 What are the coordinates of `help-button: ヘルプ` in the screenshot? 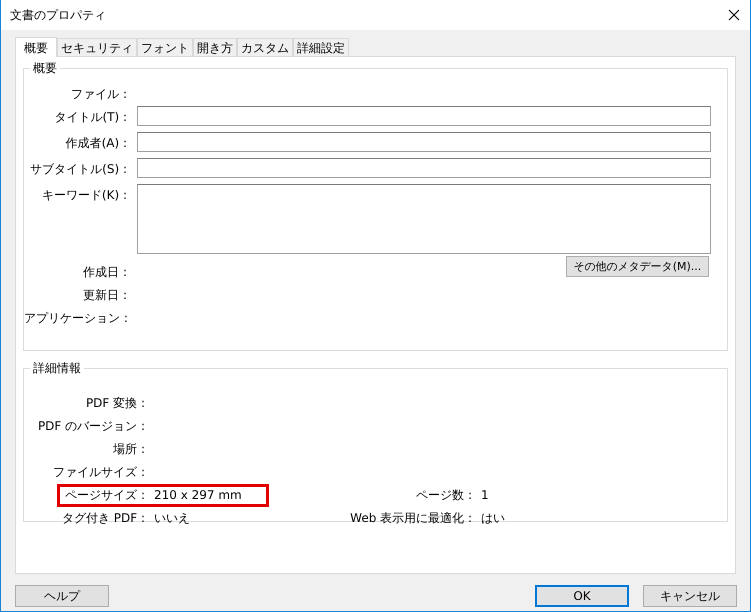 It's located at (62, 596).